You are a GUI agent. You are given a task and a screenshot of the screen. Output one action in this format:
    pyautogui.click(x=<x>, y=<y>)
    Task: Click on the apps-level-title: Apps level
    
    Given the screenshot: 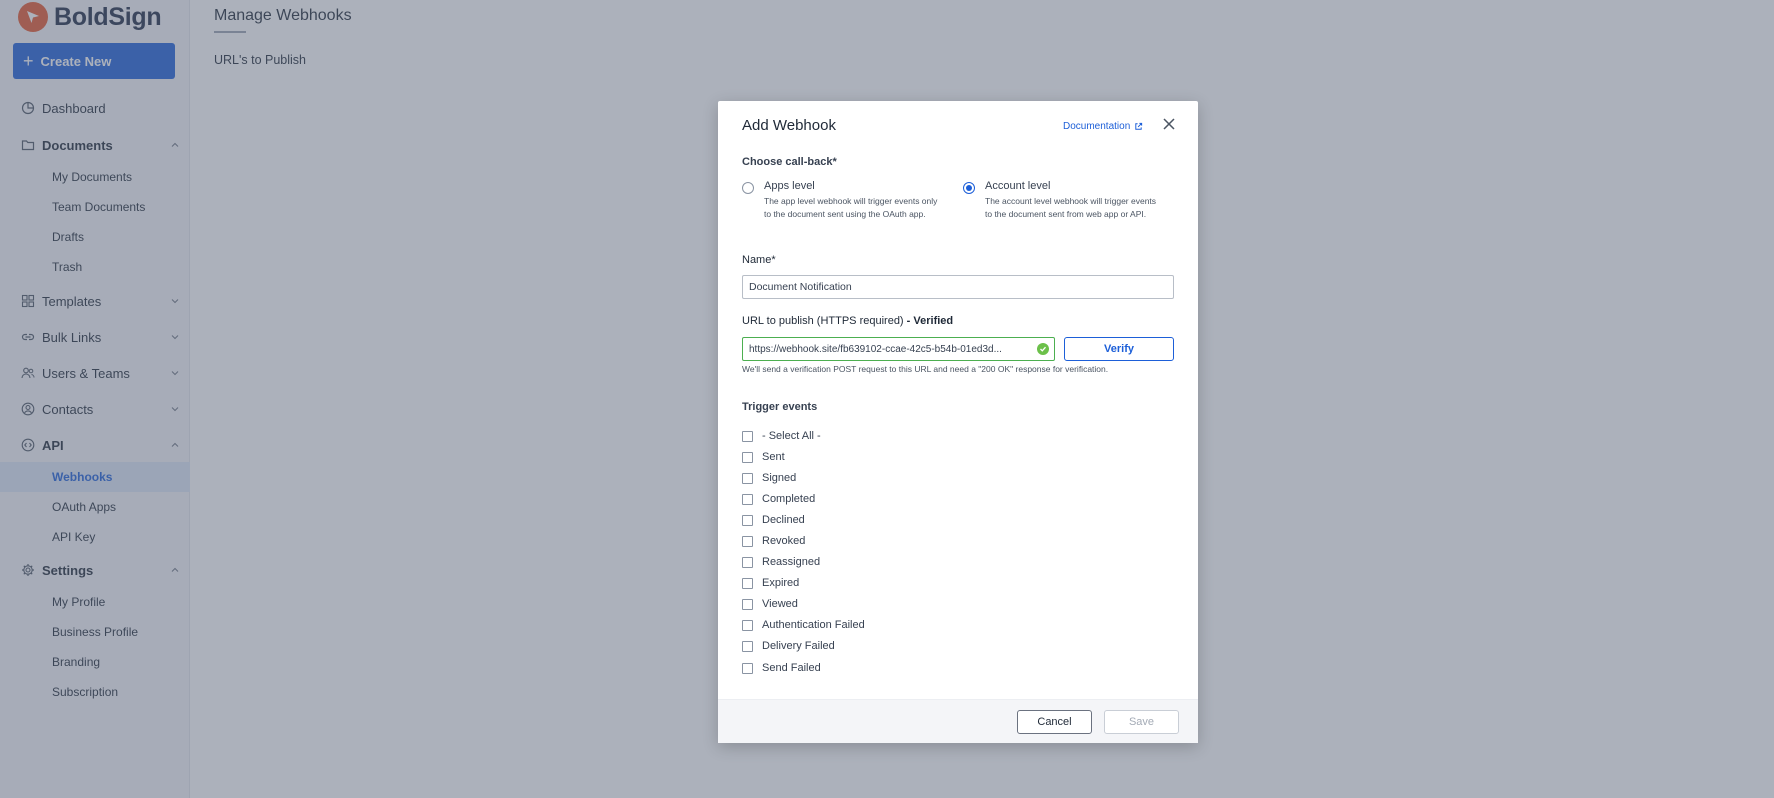 What is the action you would take?
    pyautogui.click(x=789, y=186)
    